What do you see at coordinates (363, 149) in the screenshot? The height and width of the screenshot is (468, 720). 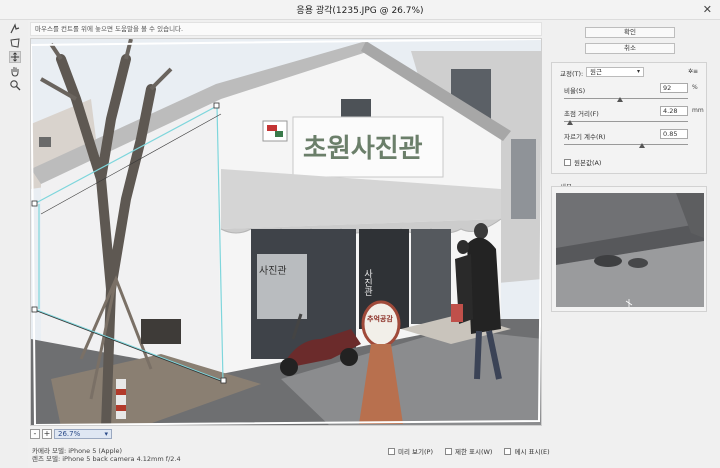 I see `signboard-text: 초원사진관` at bounding box center [363, 149].